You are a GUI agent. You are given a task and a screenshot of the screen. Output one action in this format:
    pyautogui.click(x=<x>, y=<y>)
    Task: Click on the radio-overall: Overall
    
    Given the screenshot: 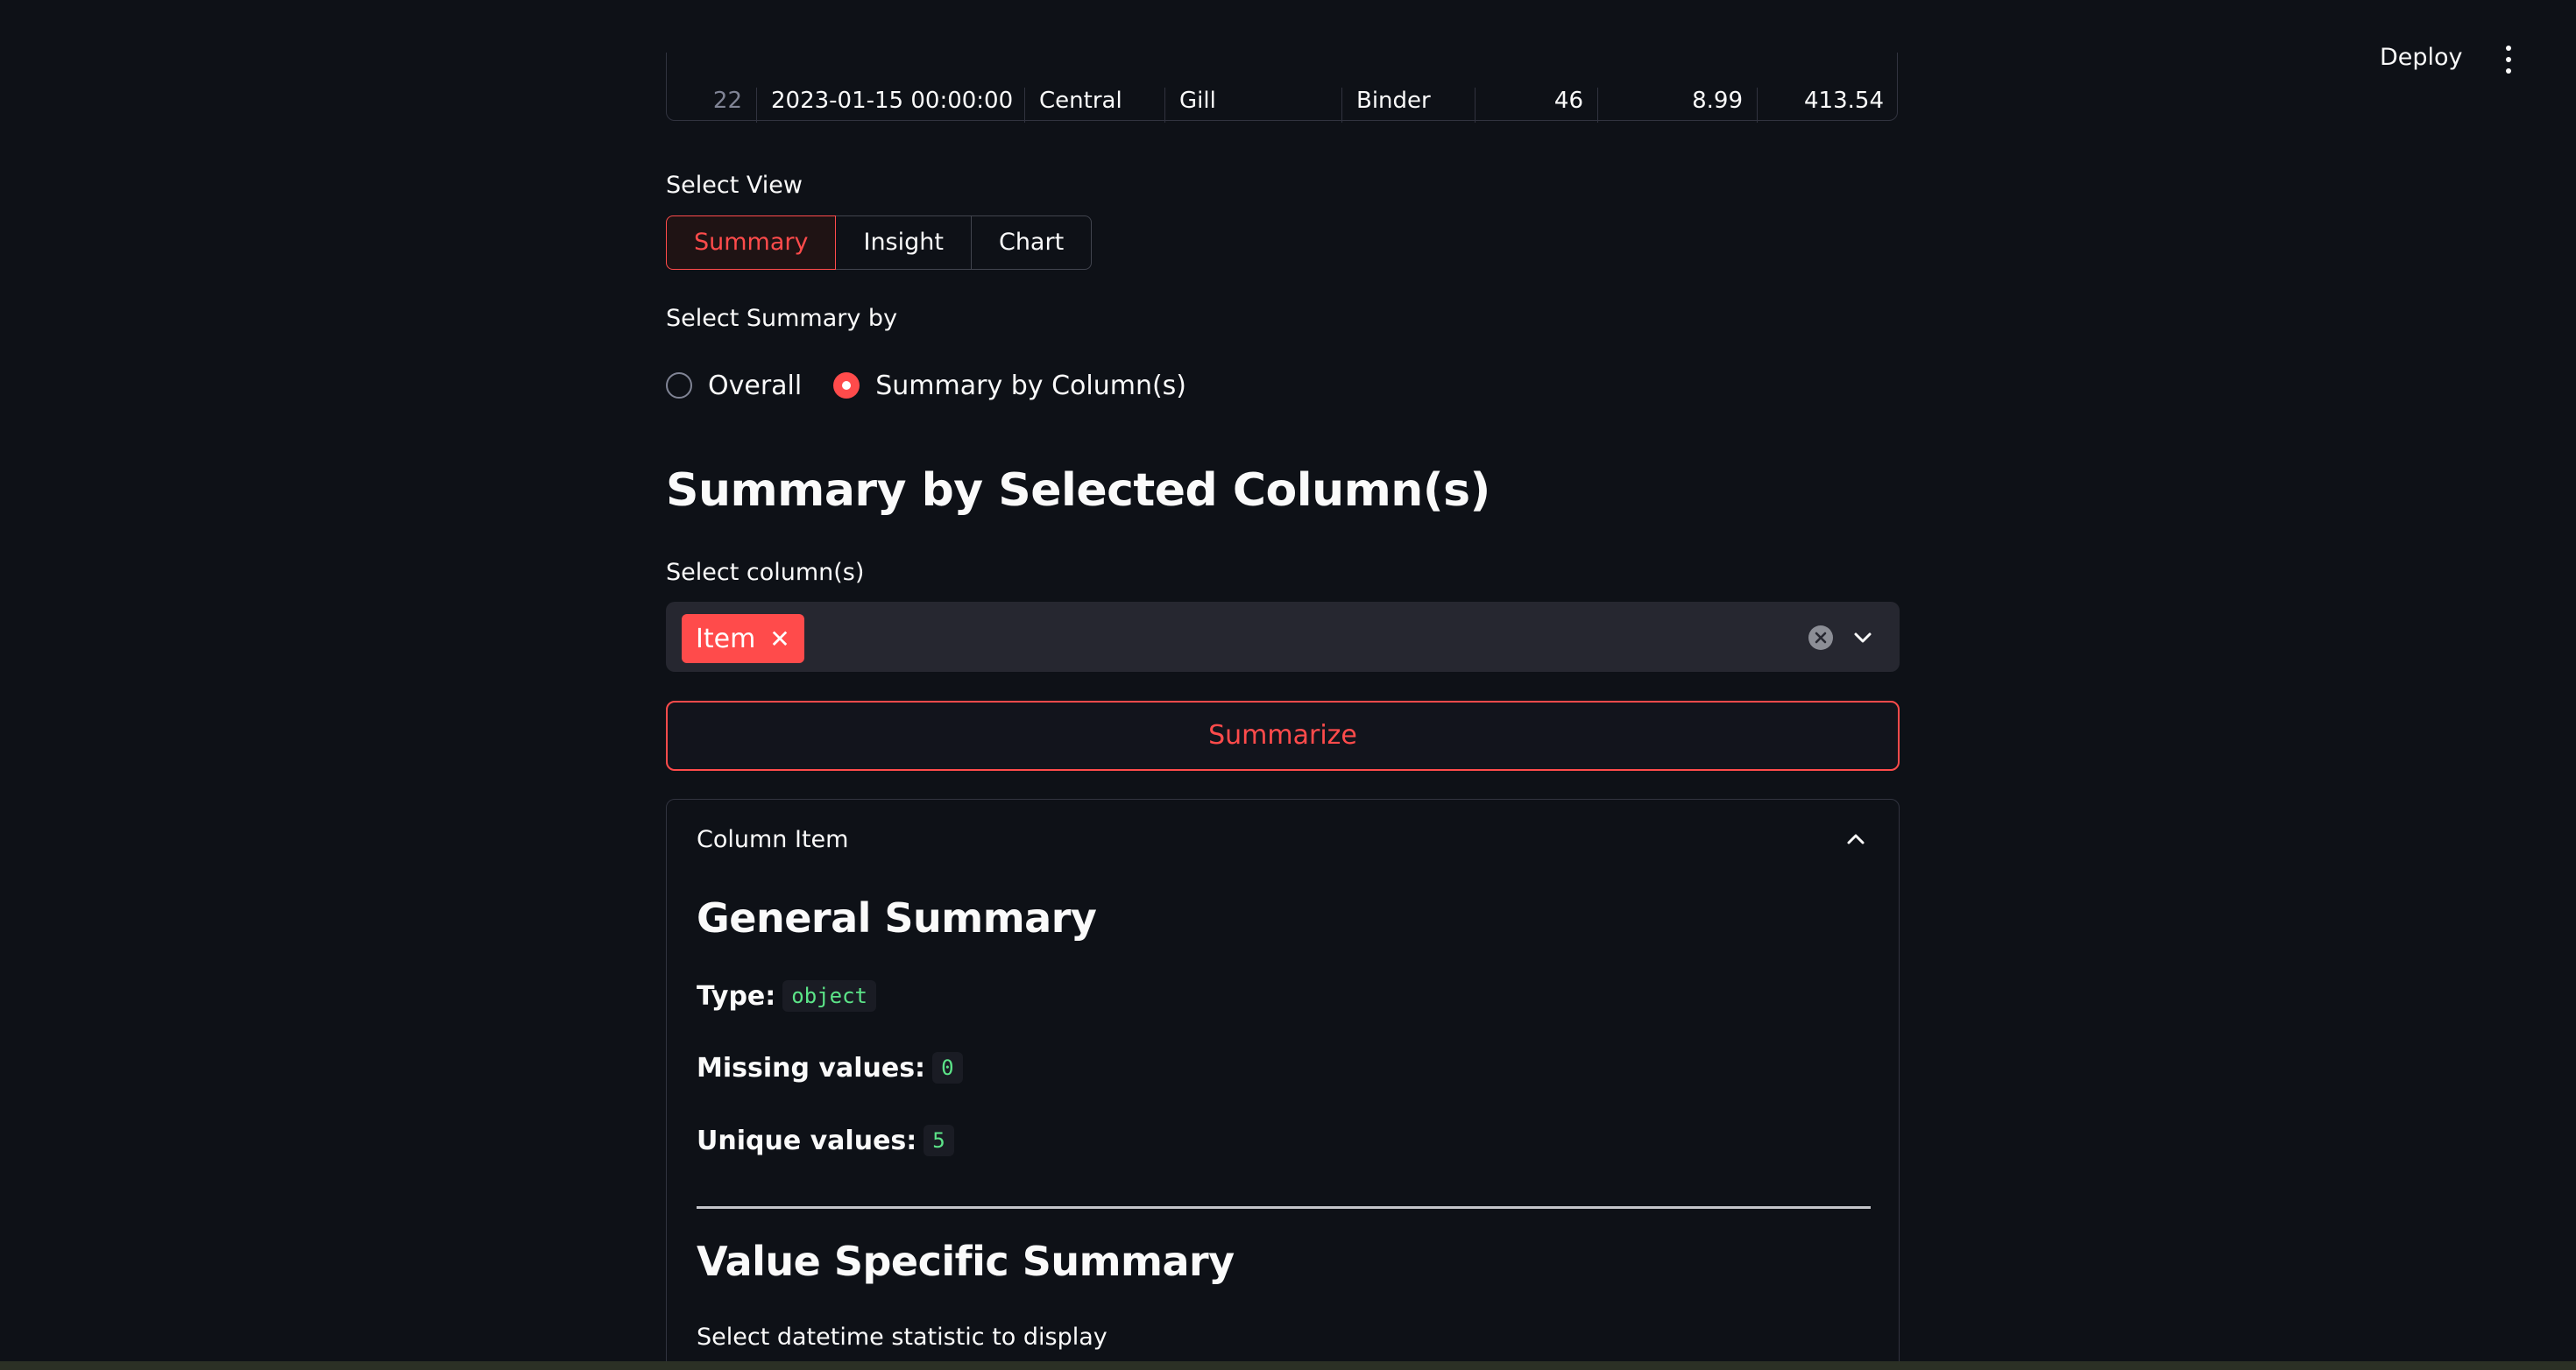 What is the action you would take?
    pyautogui.click(x=734, y=386)
    